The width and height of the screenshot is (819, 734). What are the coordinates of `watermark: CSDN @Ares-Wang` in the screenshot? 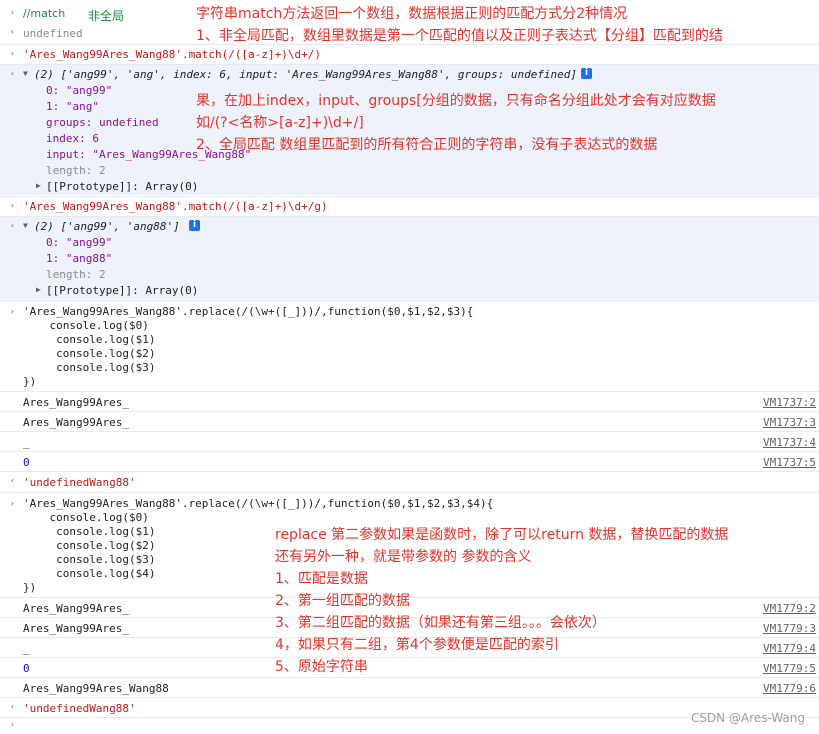 It's located at (747, 718).